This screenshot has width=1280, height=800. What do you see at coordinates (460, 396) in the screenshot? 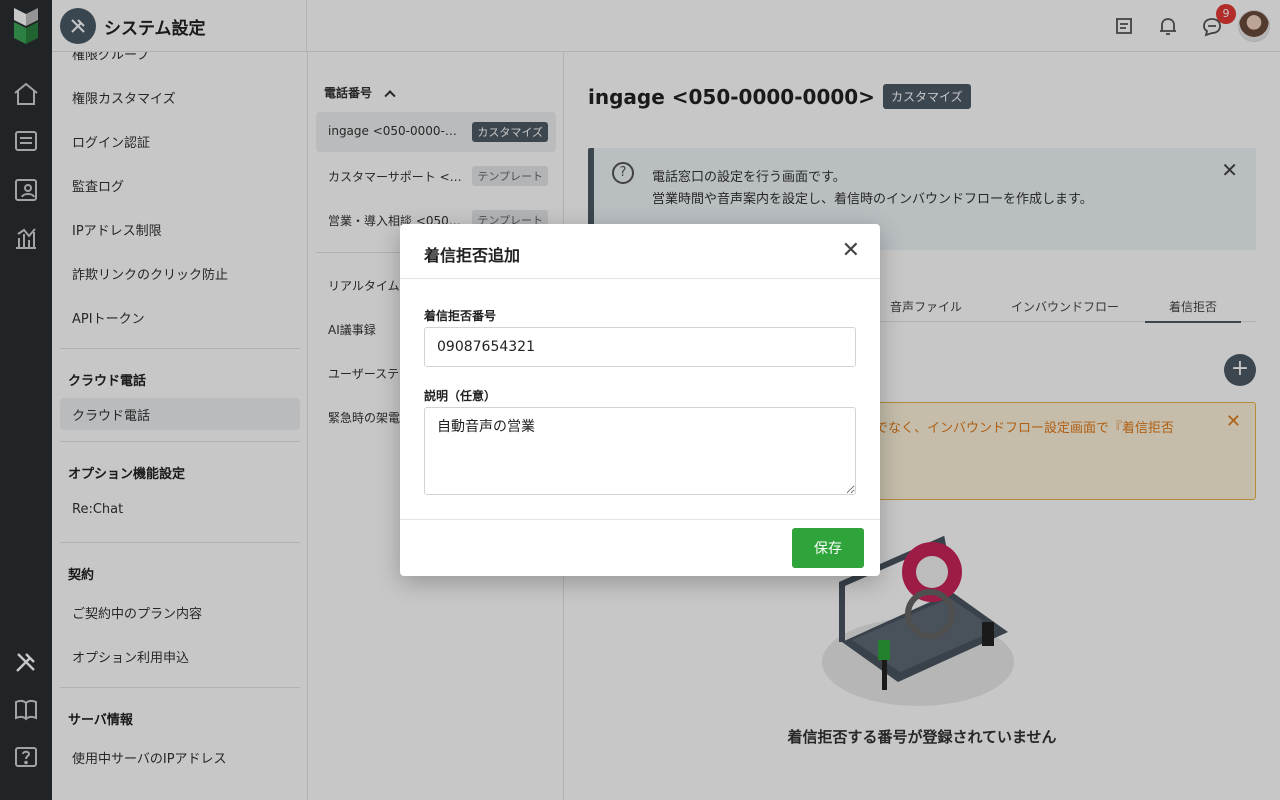
I see `description-label: 説明（任意）` at bounding box center [460, 396].